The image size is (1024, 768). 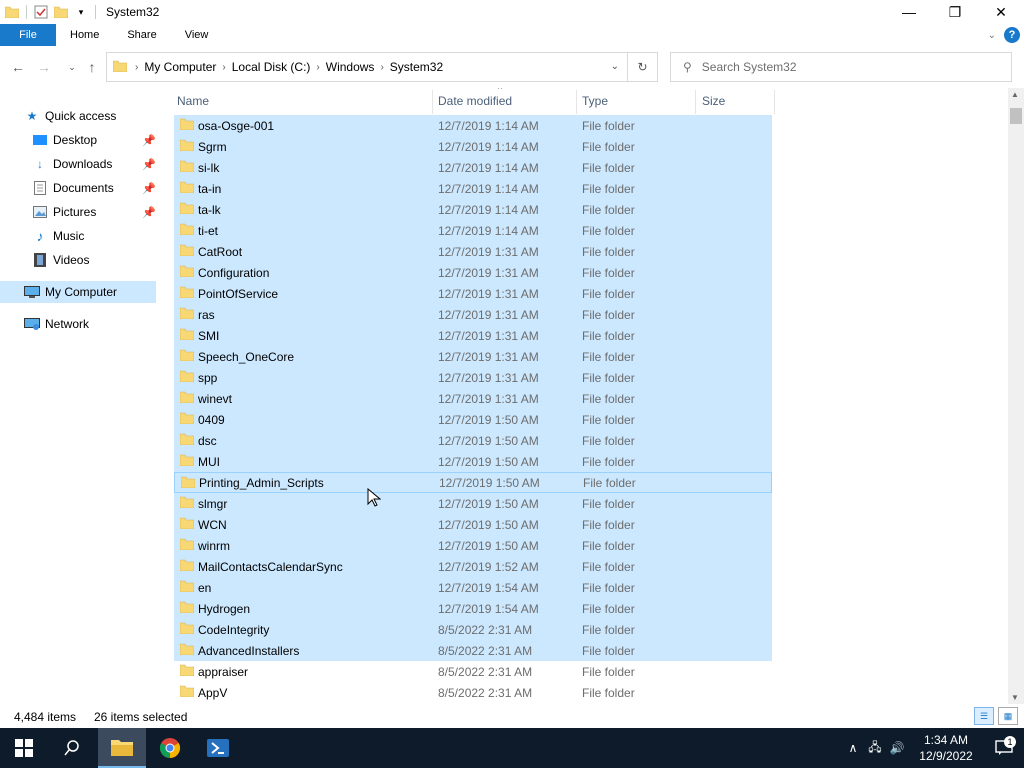 What do you see at coordinates (78, 292) in the screenshot?
I see `nav-item-my-computer: My Computer` at bounding box center [78, 292].